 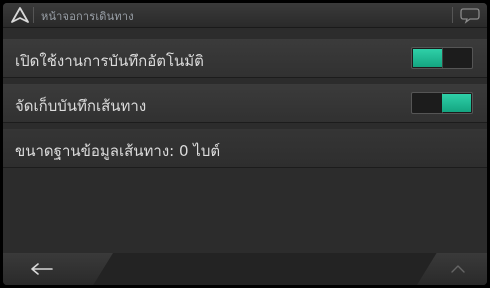 What do you see at coordinates (20, 15) in the screenshot?
I see `navigation-arrow-icon` at bounding box center [20, 15].